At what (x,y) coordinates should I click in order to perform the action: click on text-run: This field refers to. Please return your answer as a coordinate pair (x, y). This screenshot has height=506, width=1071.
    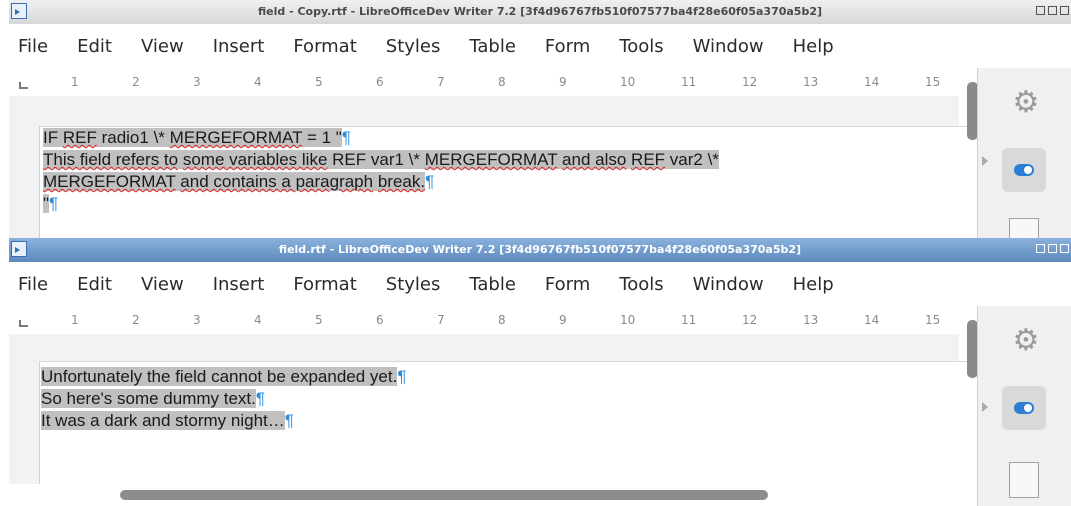
    Looking at the image, I should click on (111, 159).